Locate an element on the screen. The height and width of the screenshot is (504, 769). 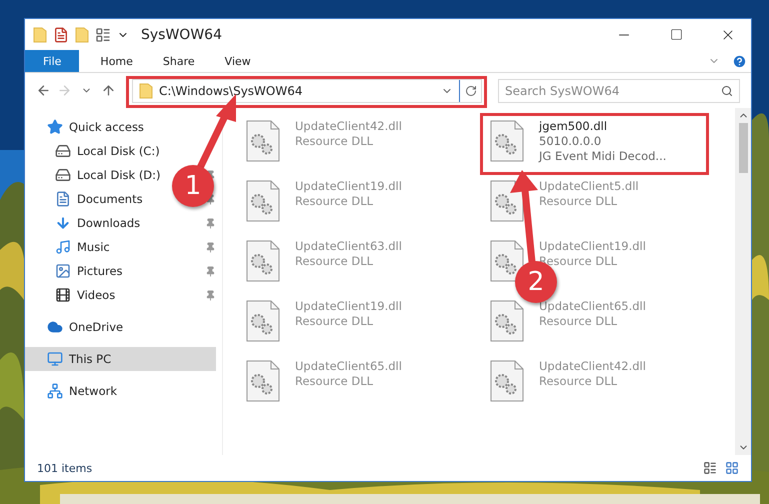
ribbon-tab: Home is located at coordinates (116, 61).